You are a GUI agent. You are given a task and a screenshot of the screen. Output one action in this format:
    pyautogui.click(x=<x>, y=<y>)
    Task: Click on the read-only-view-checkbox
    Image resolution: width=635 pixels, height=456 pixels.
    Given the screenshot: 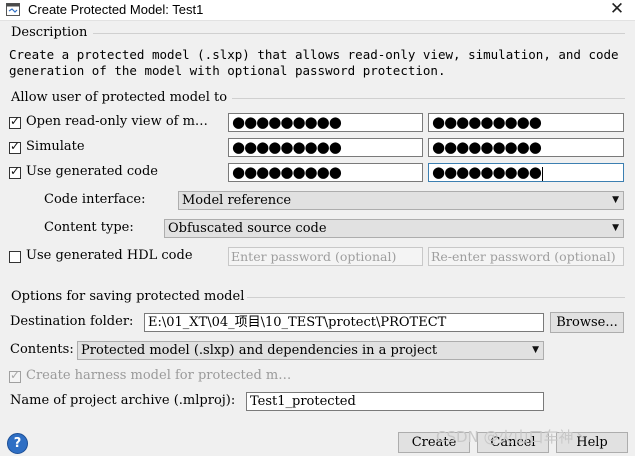 What is the action you would take?
    pyautogui.click(x=15, y=121)
    